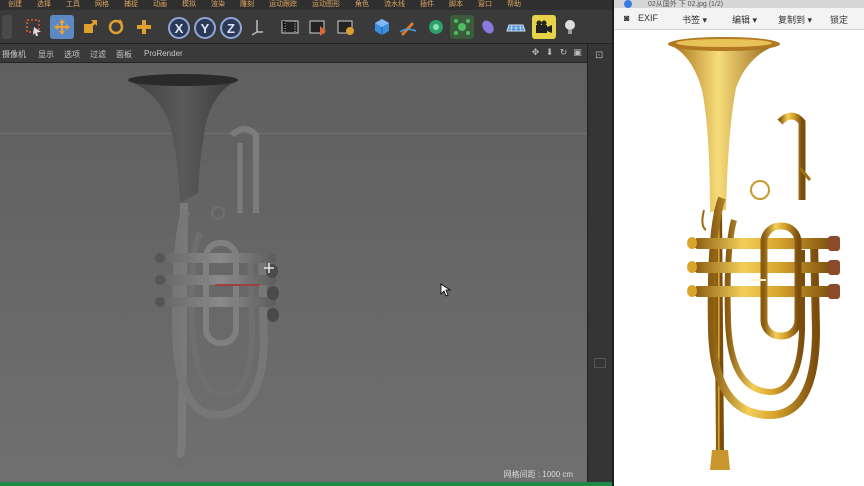 Image resolution: width=864 pixels, height=486 pixels. Describe the element at coordinates (325, 5) in the screenshot. I see `menu-mograph: 运动图形` at that location.